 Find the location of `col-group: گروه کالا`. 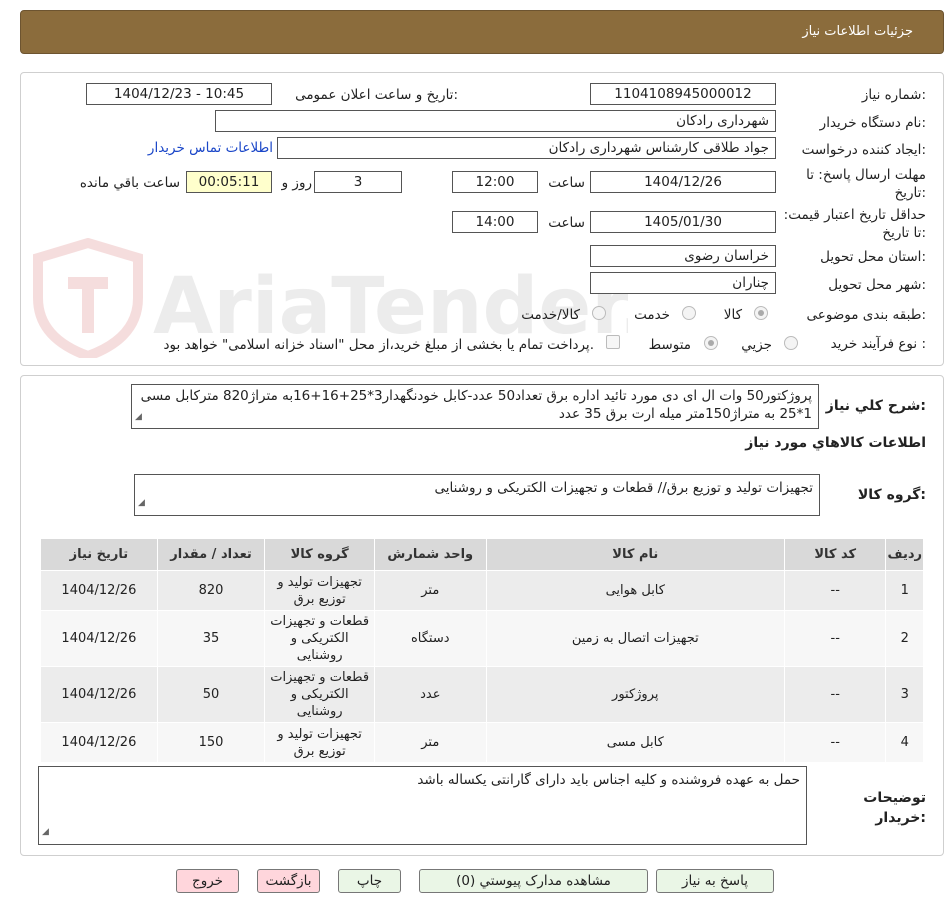

col-group: گروه کالا is located at coordinates (319, 554).